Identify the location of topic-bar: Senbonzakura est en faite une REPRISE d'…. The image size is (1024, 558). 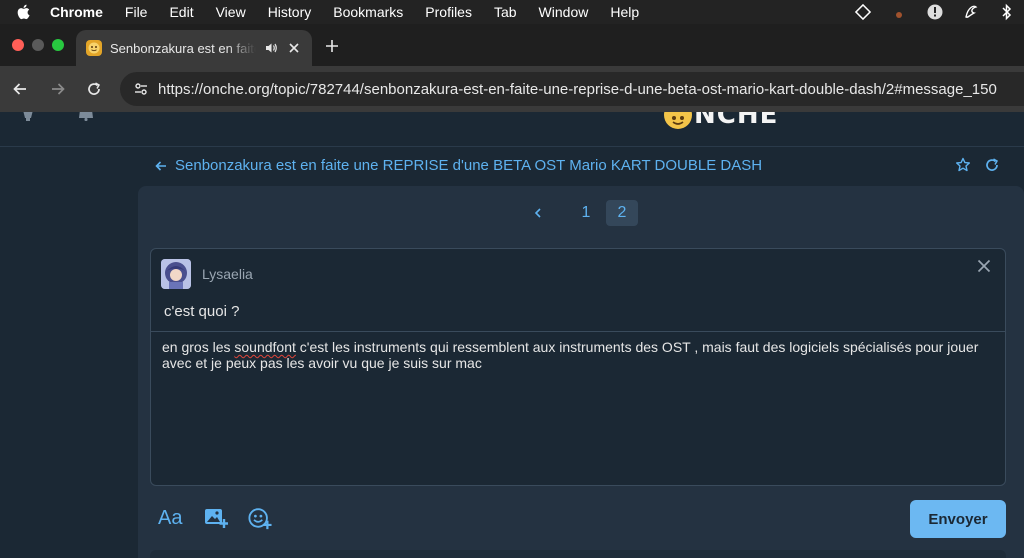
(581, 167).